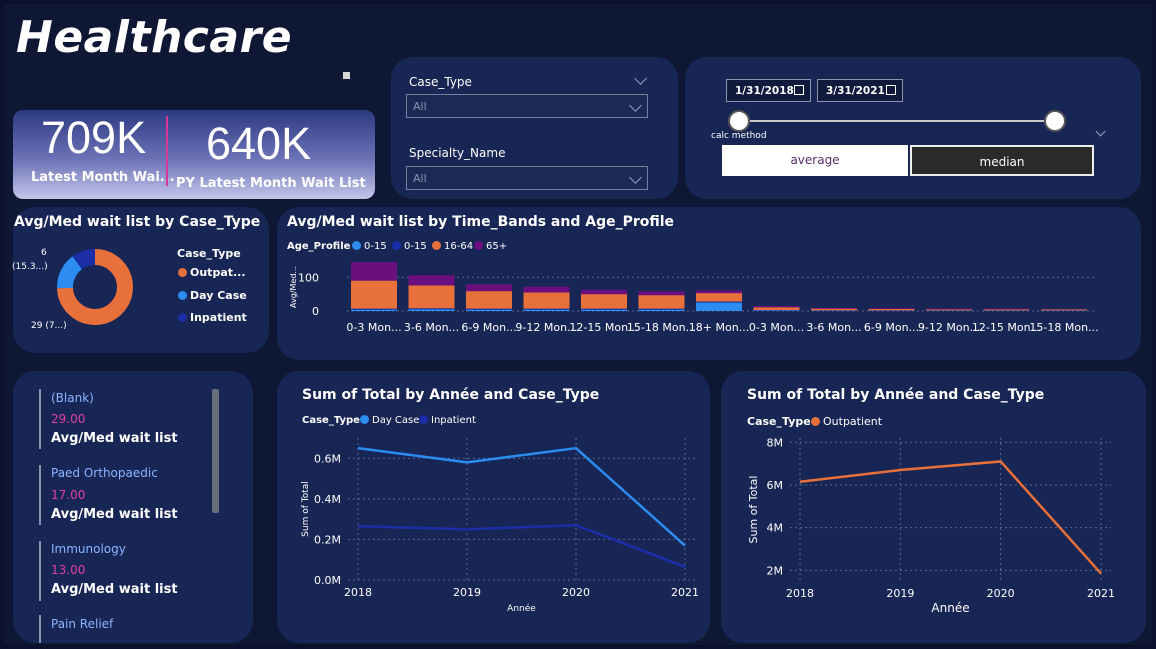  I want to click on median-button: median, so click(1002, 160).